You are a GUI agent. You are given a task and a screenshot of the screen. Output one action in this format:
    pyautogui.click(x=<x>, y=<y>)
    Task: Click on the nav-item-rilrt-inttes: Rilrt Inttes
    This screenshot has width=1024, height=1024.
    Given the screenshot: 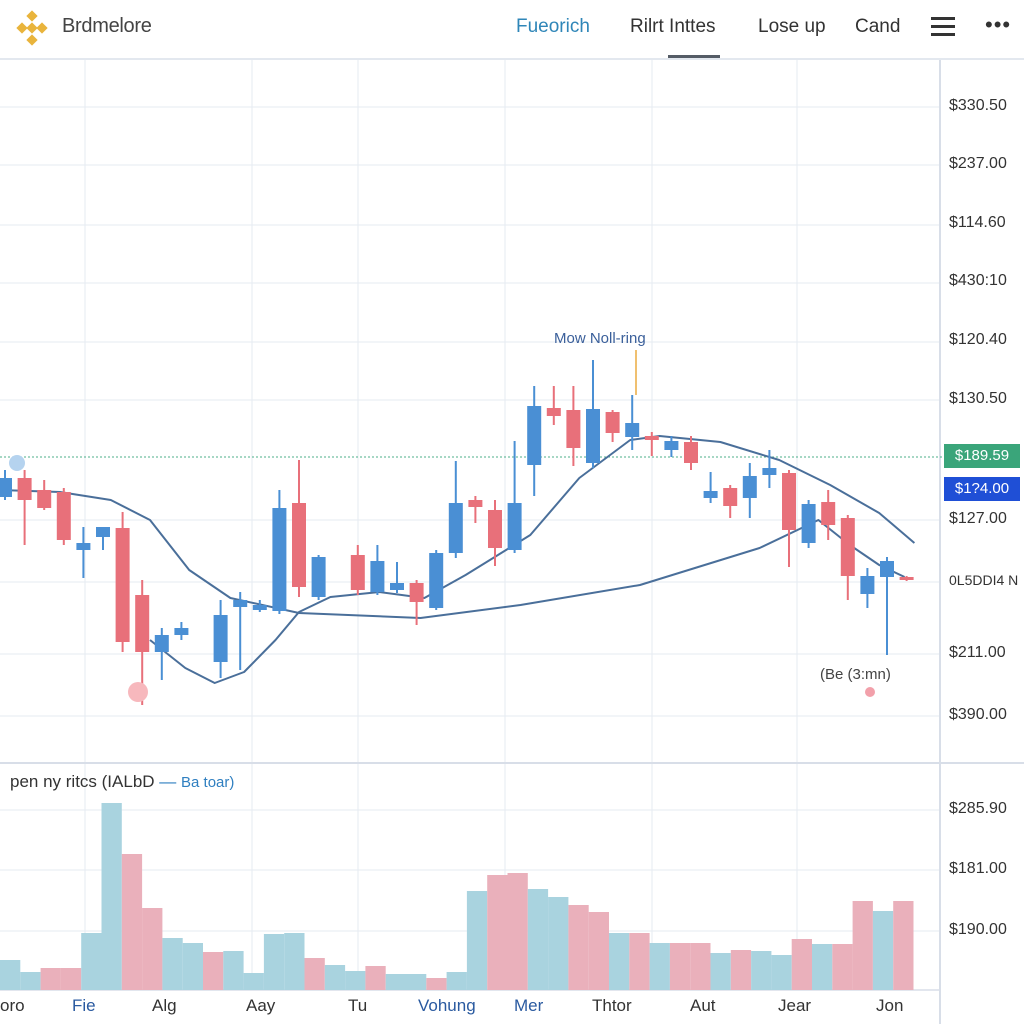 What is the action you would take?
    pyautogui.click(x=673, y=27)
    